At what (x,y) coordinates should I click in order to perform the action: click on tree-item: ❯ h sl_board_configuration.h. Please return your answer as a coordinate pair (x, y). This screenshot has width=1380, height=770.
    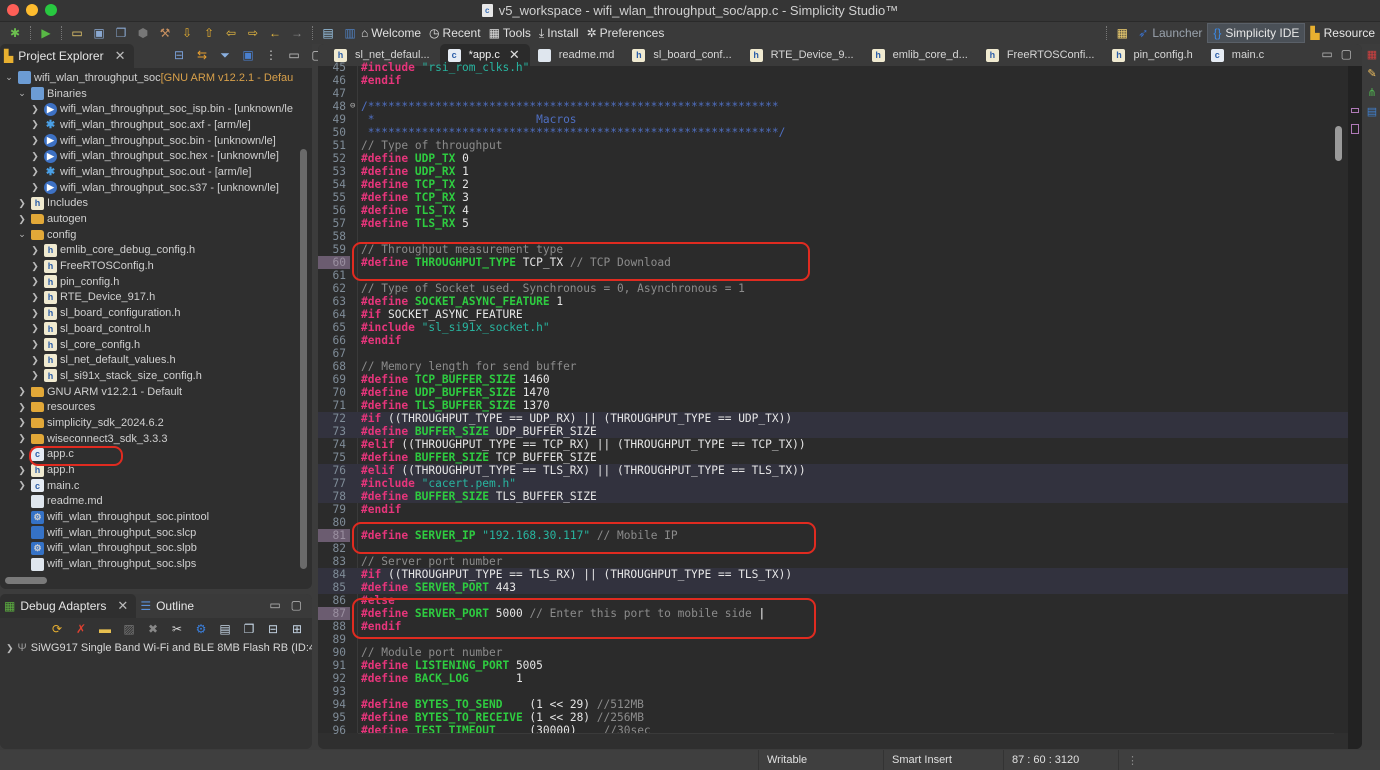
    Looking at the image, I should click on (156, 313).